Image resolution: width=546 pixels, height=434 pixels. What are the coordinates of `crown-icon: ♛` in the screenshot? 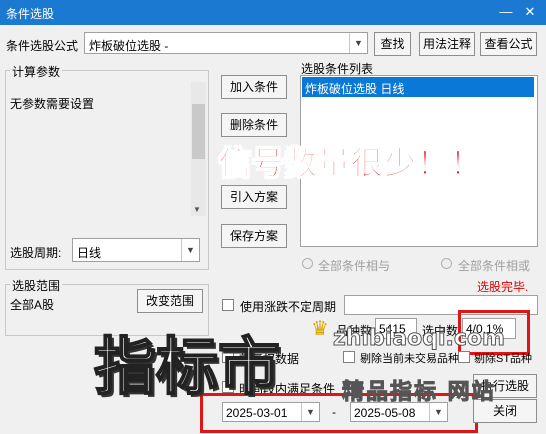 It's located at (320, 329).